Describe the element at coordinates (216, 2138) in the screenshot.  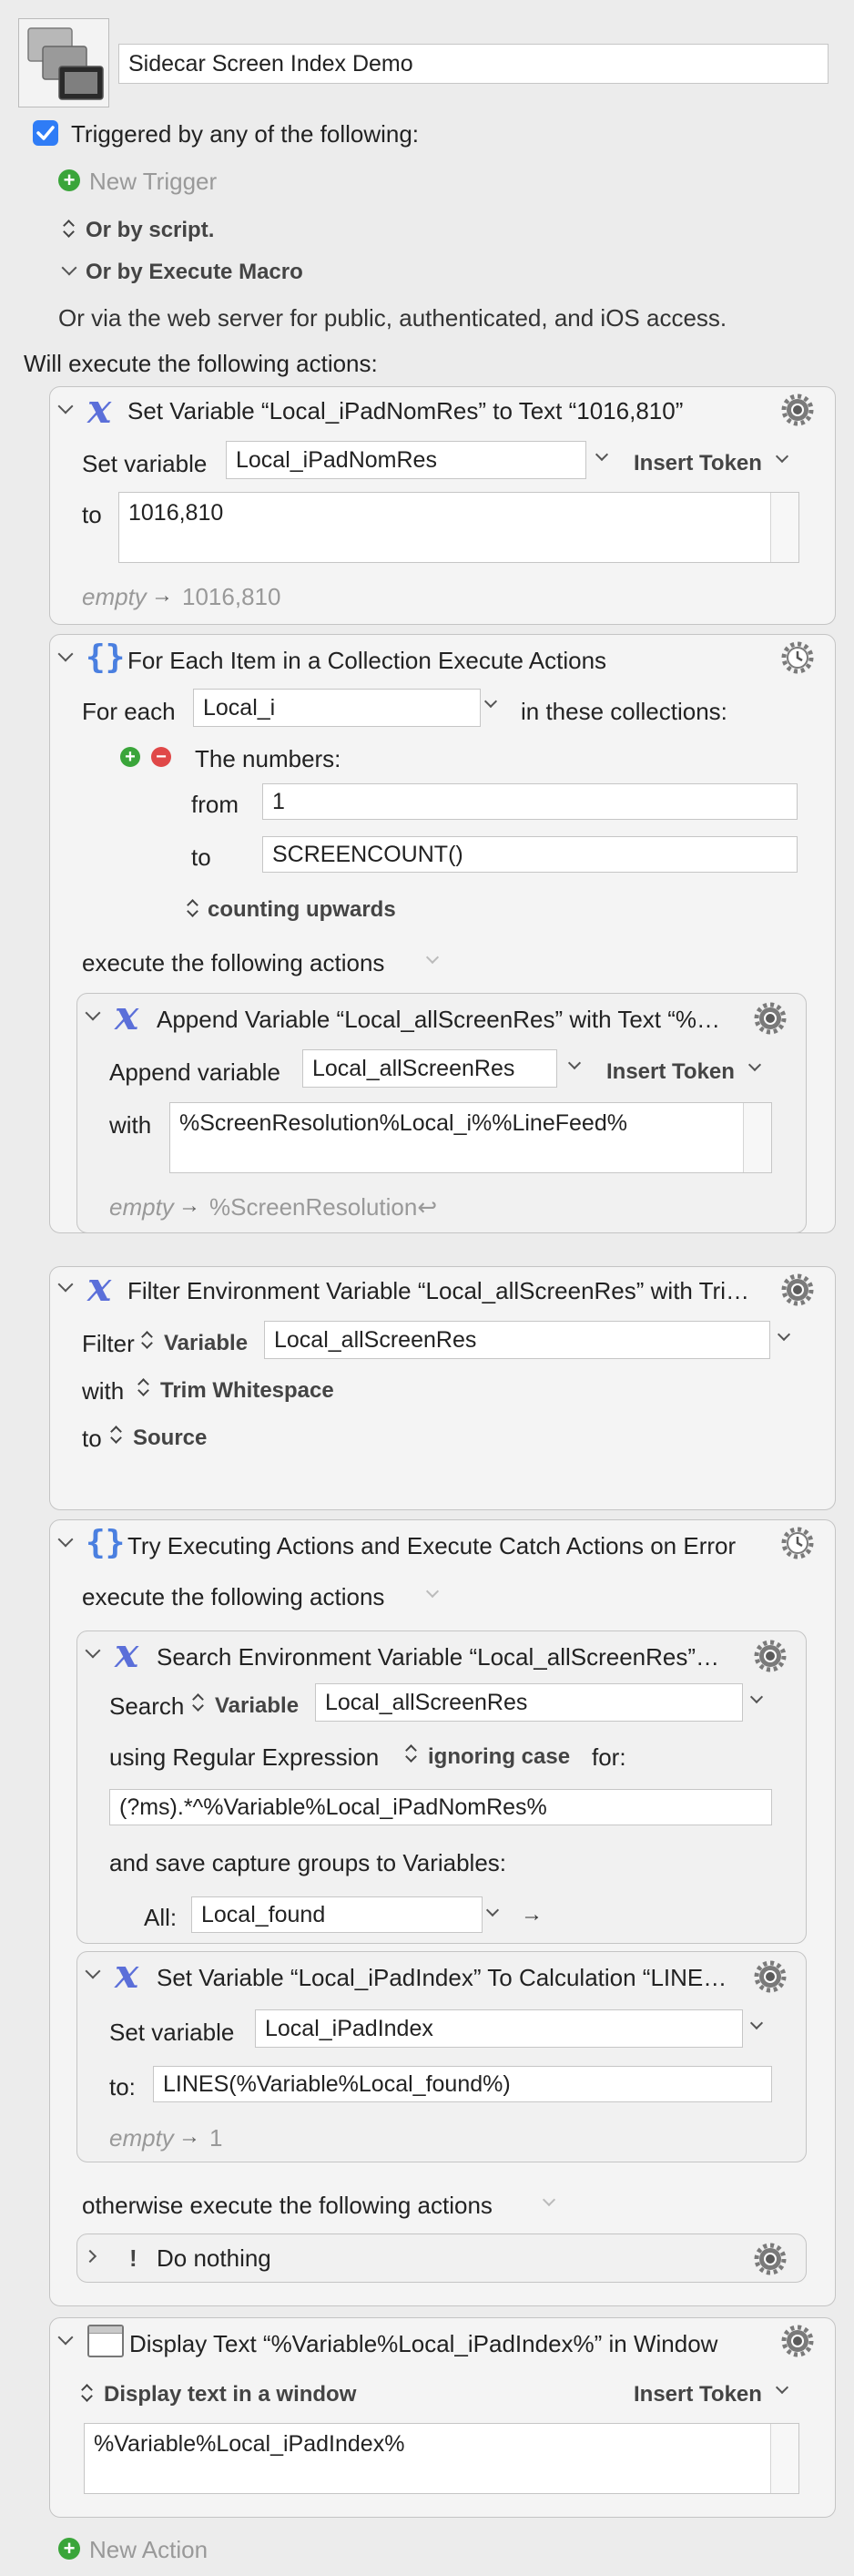
I see `preview-value: 1` at that location.